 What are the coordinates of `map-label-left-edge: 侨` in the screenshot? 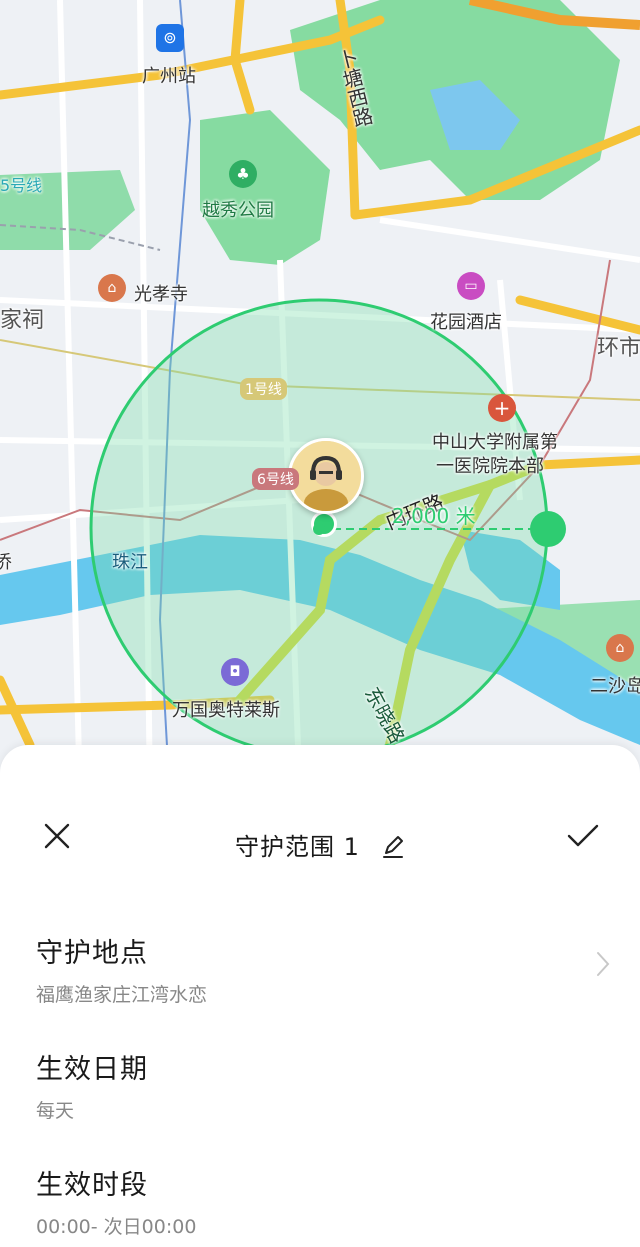 It's located at (6, 562).